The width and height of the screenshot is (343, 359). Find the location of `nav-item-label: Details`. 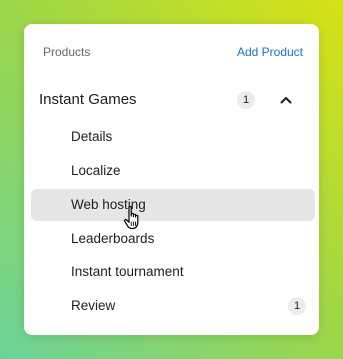

nav-item-label: Details is located at coordinates (92, 136).